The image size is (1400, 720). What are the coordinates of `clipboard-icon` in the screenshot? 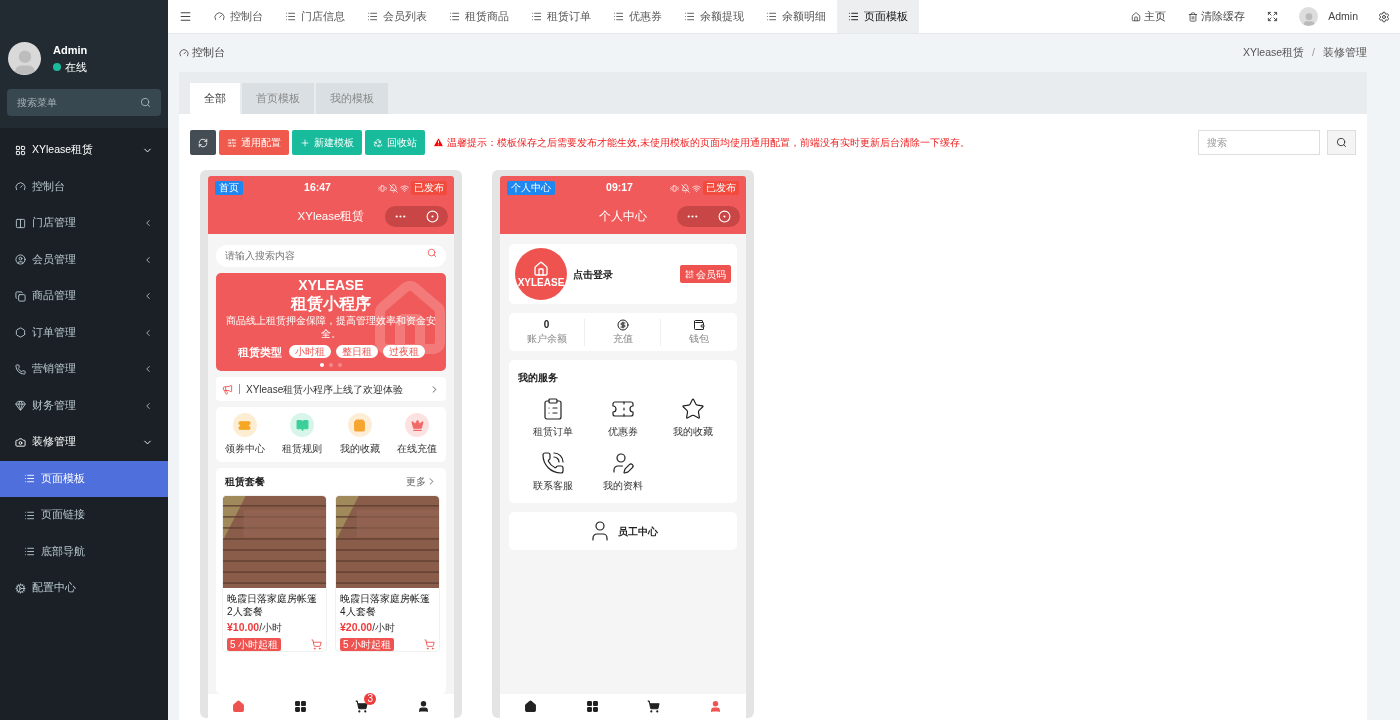 It's located at (553, 409).